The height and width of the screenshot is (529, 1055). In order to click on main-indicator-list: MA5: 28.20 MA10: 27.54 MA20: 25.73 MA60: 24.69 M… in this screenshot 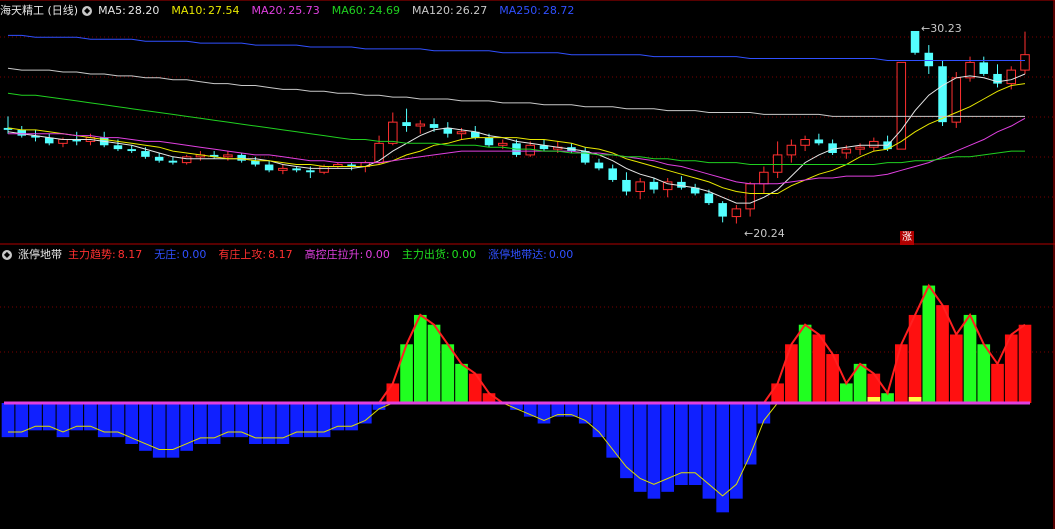, I will do `click(342, 11)`.